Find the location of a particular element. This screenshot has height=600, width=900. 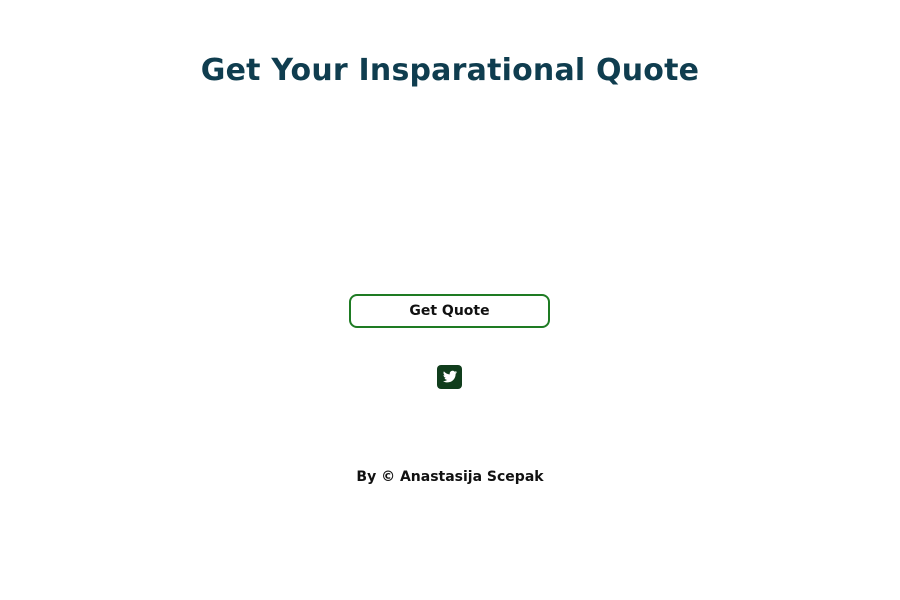

tweet-quote-link is located at coordinates (449, 377).